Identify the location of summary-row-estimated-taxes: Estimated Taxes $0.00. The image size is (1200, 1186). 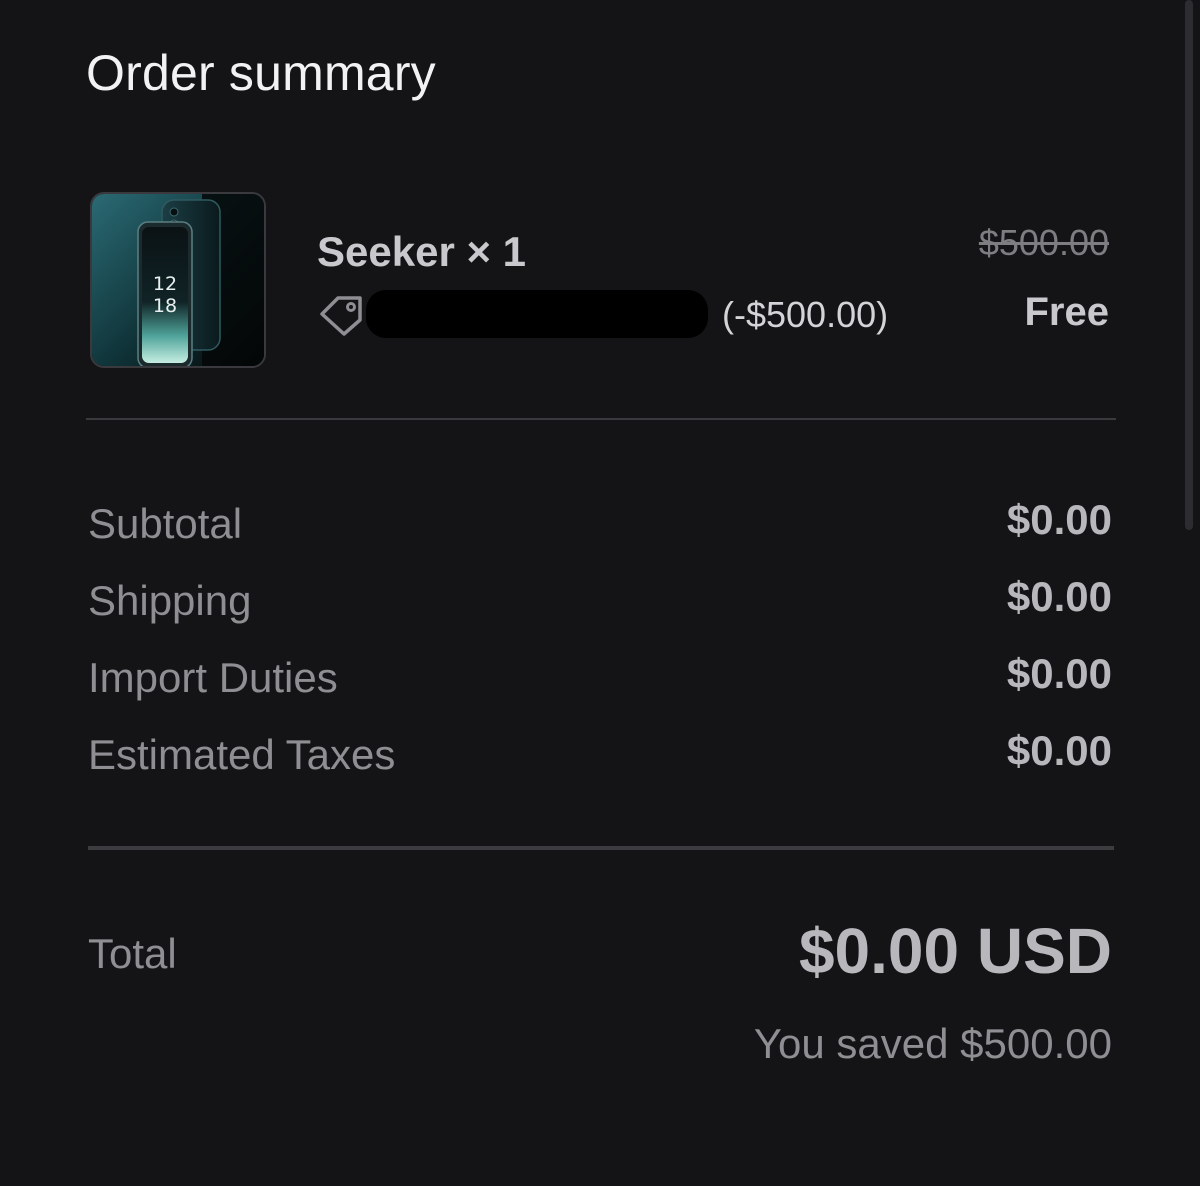
(600, 759).